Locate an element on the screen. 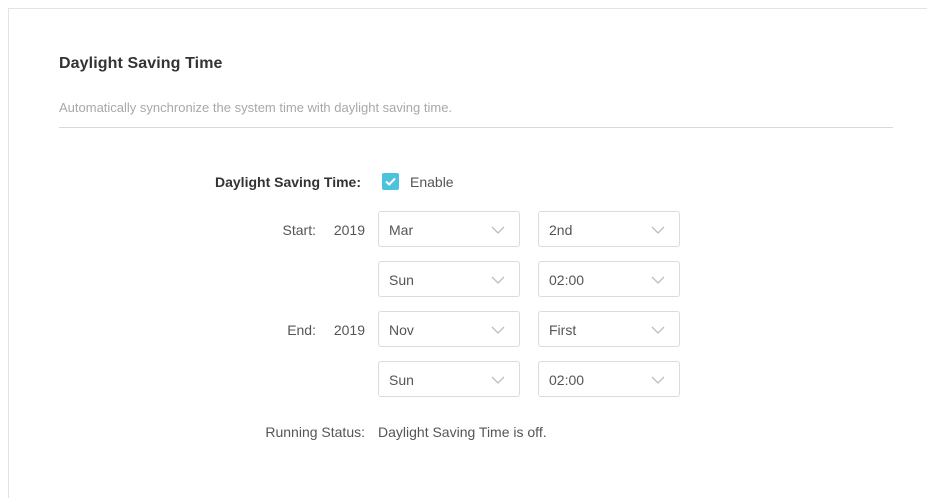 This screenshot has width=927, height=498. enable-checkbox is located at coordinates (390, 181).